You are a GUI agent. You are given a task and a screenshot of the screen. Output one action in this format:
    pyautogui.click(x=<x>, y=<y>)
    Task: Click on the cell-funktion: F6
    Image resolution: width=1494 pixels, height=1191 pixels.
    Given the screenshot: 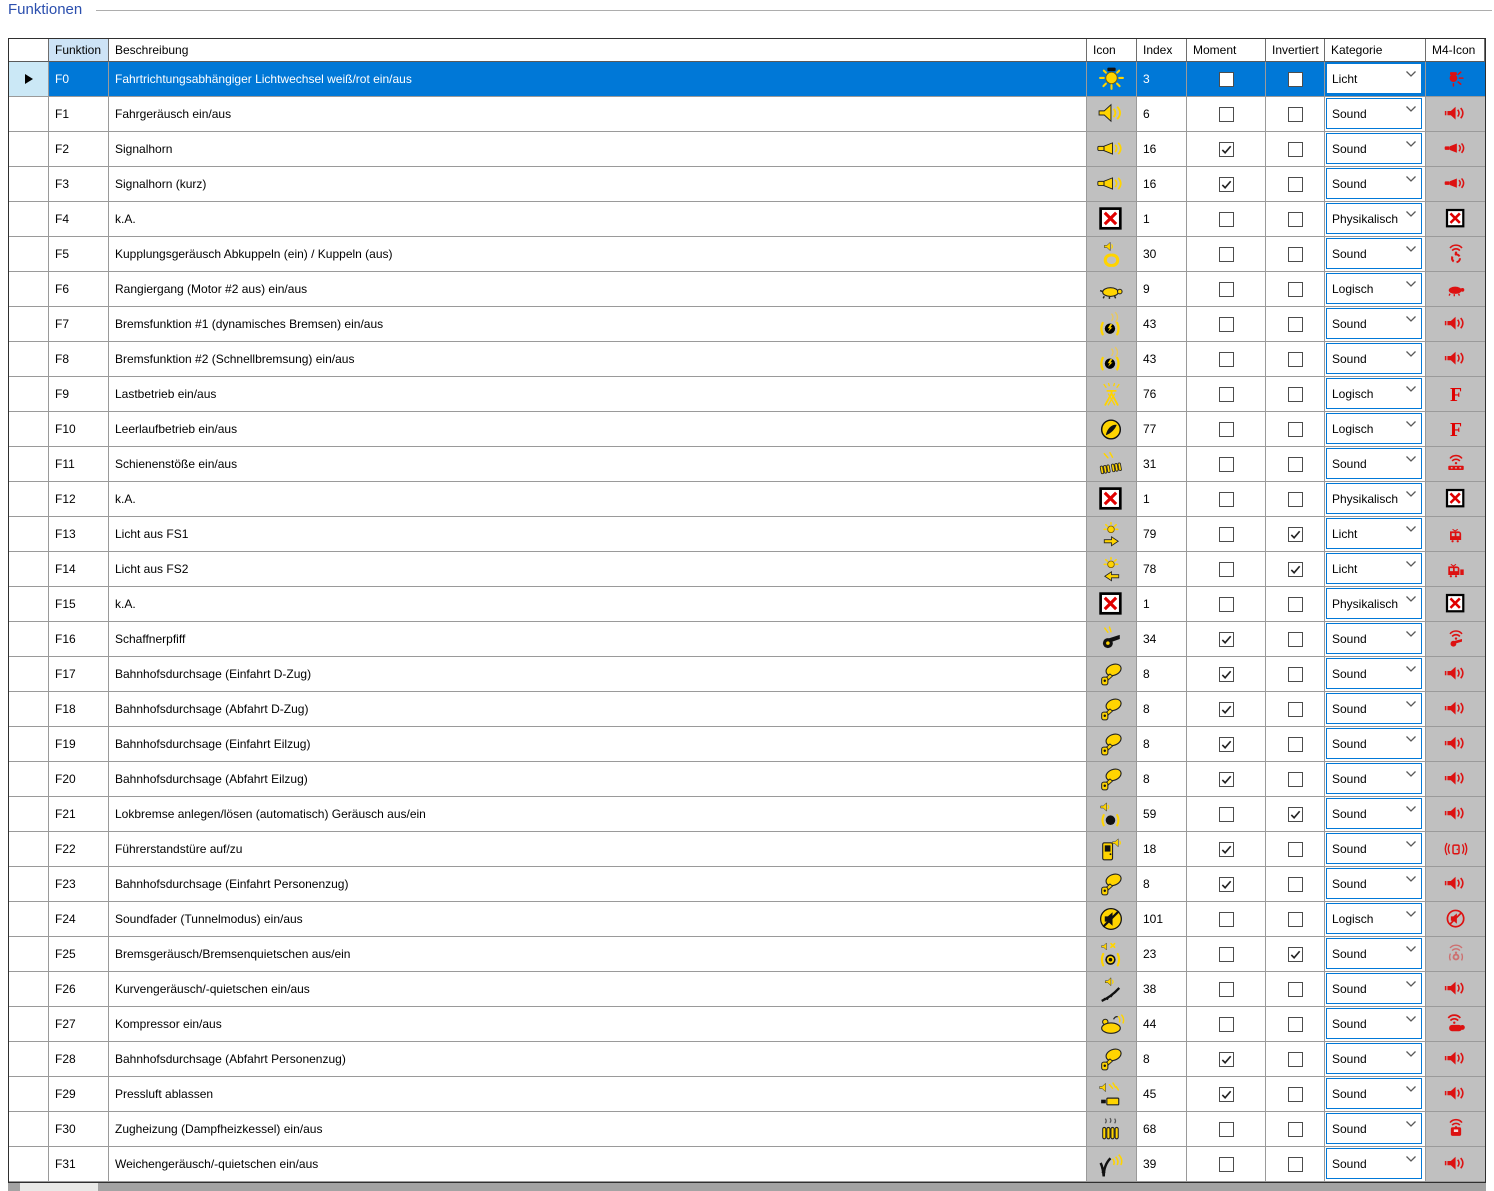 What is the action you would take?
    pyautogui.click(x=79, y=289)
    